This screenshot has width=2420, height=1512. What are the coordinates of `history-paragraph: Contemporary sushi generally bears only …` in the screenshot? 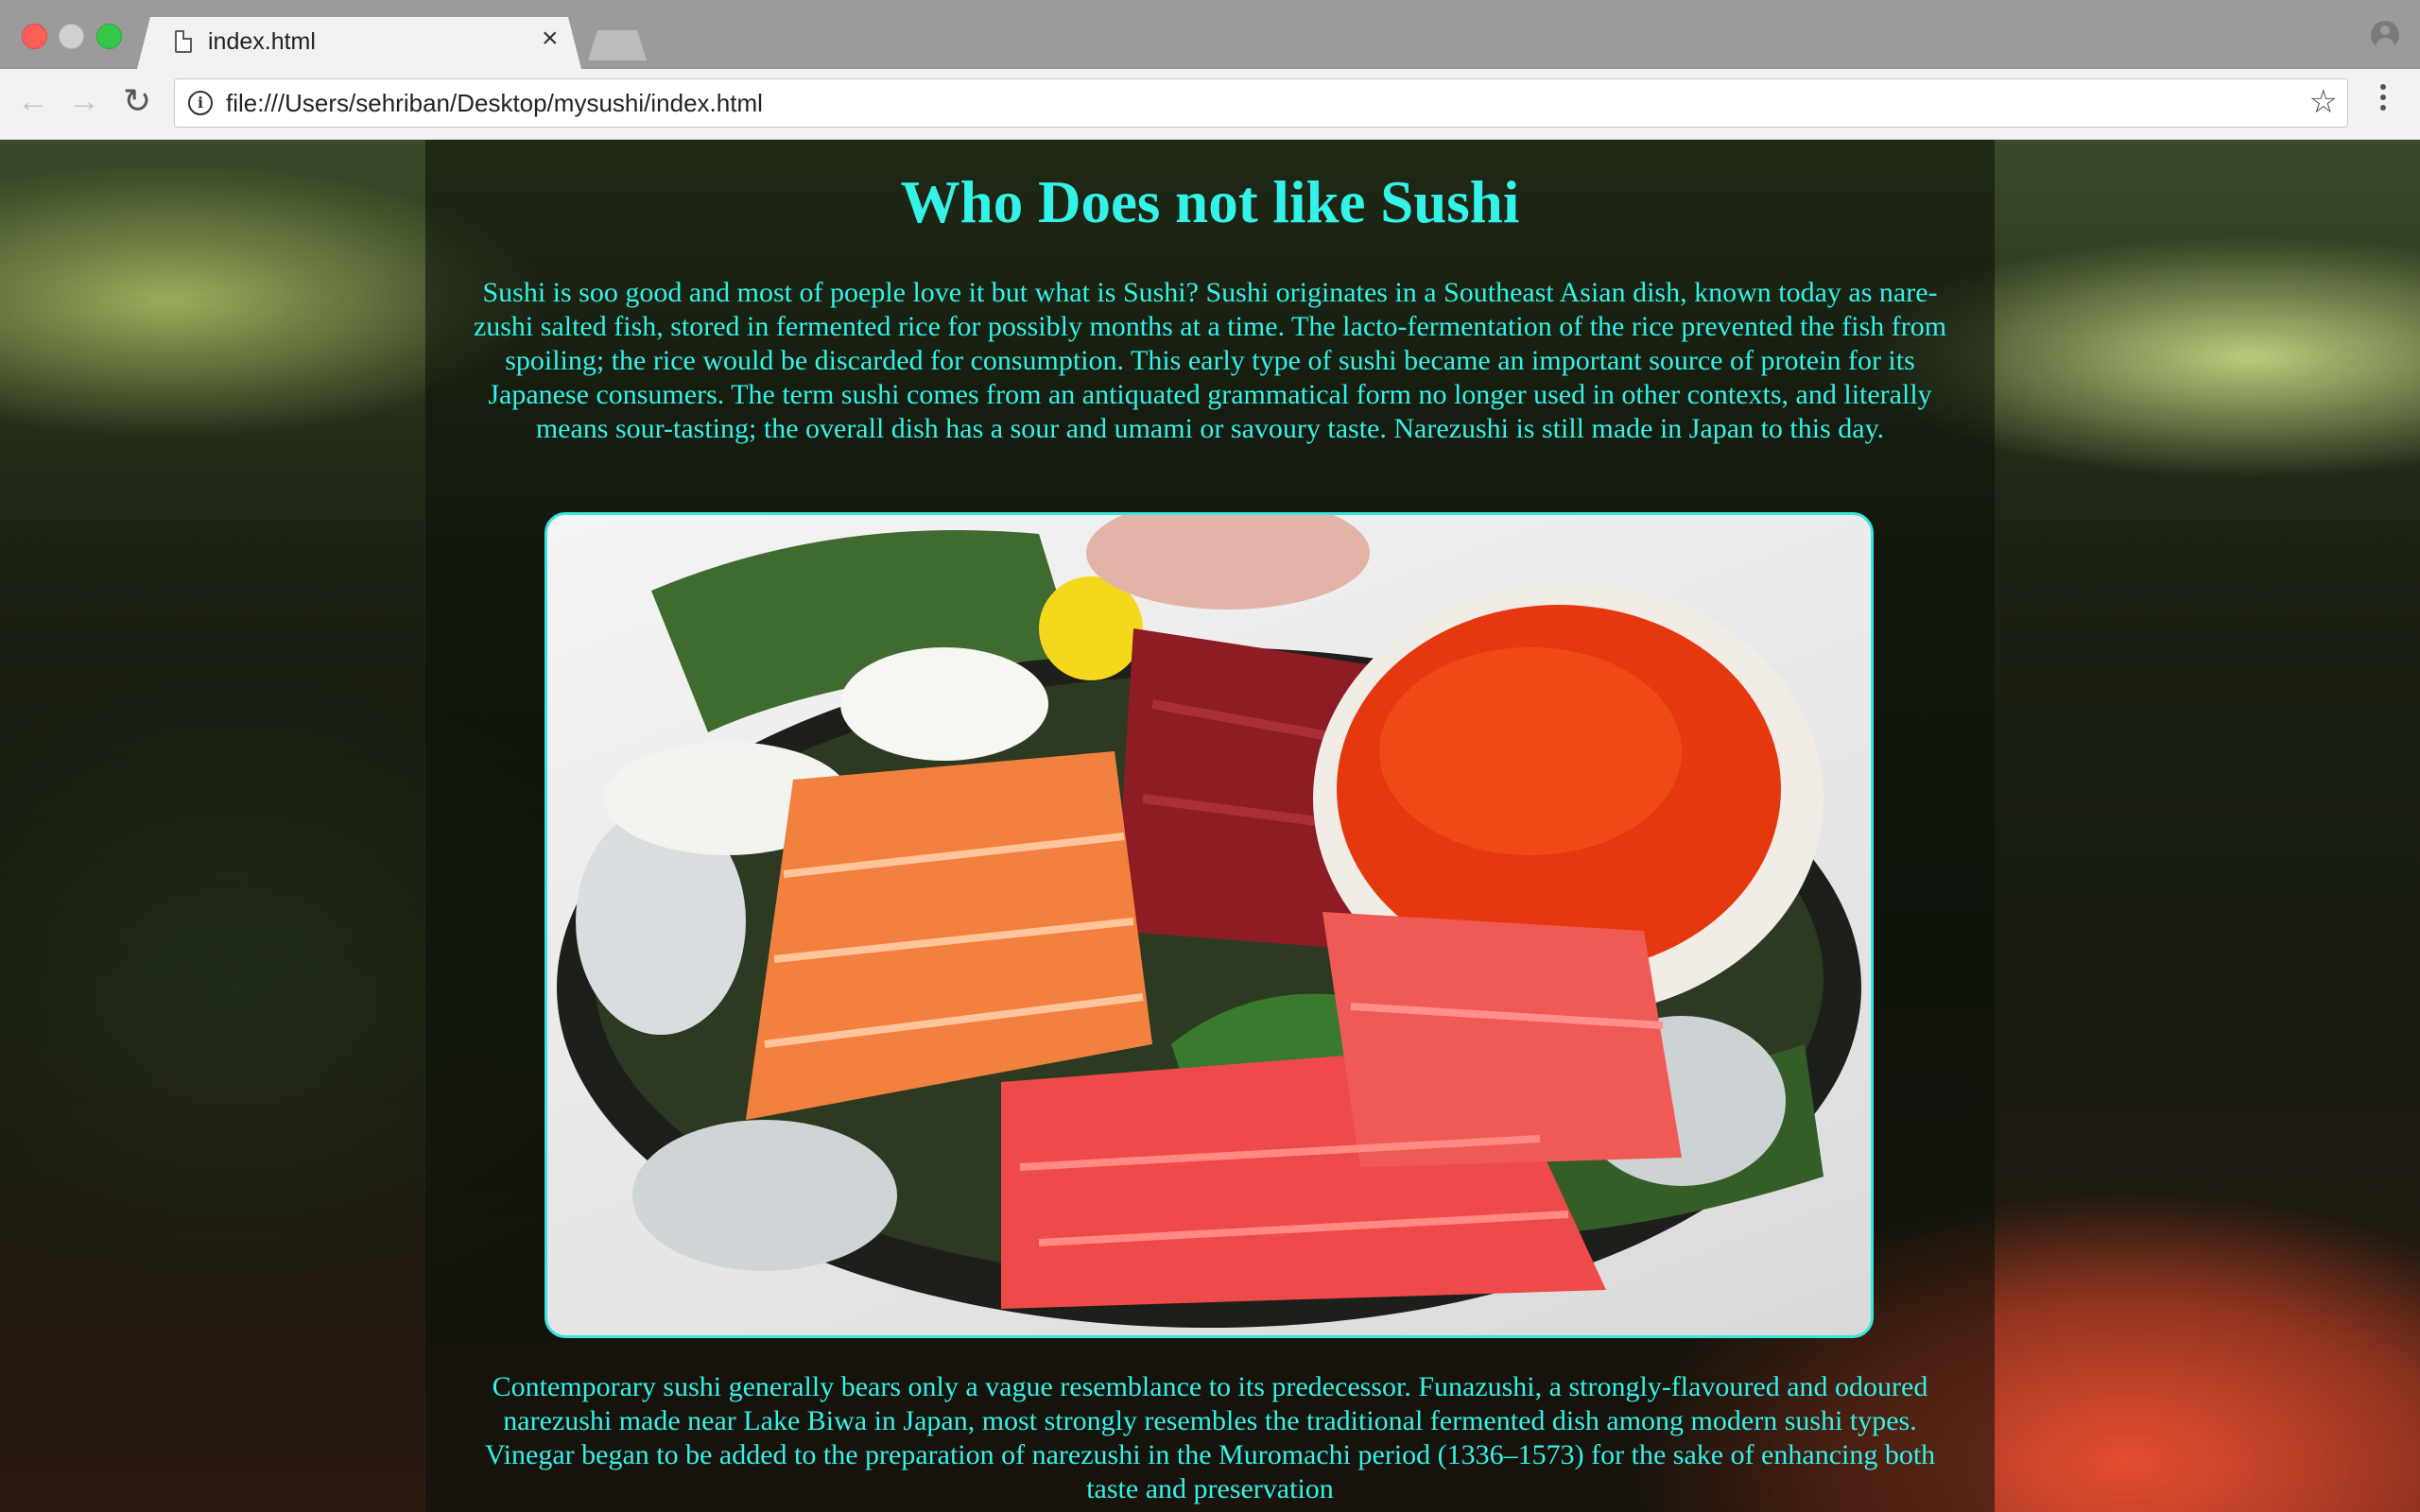 It's located at (1210, 1437).